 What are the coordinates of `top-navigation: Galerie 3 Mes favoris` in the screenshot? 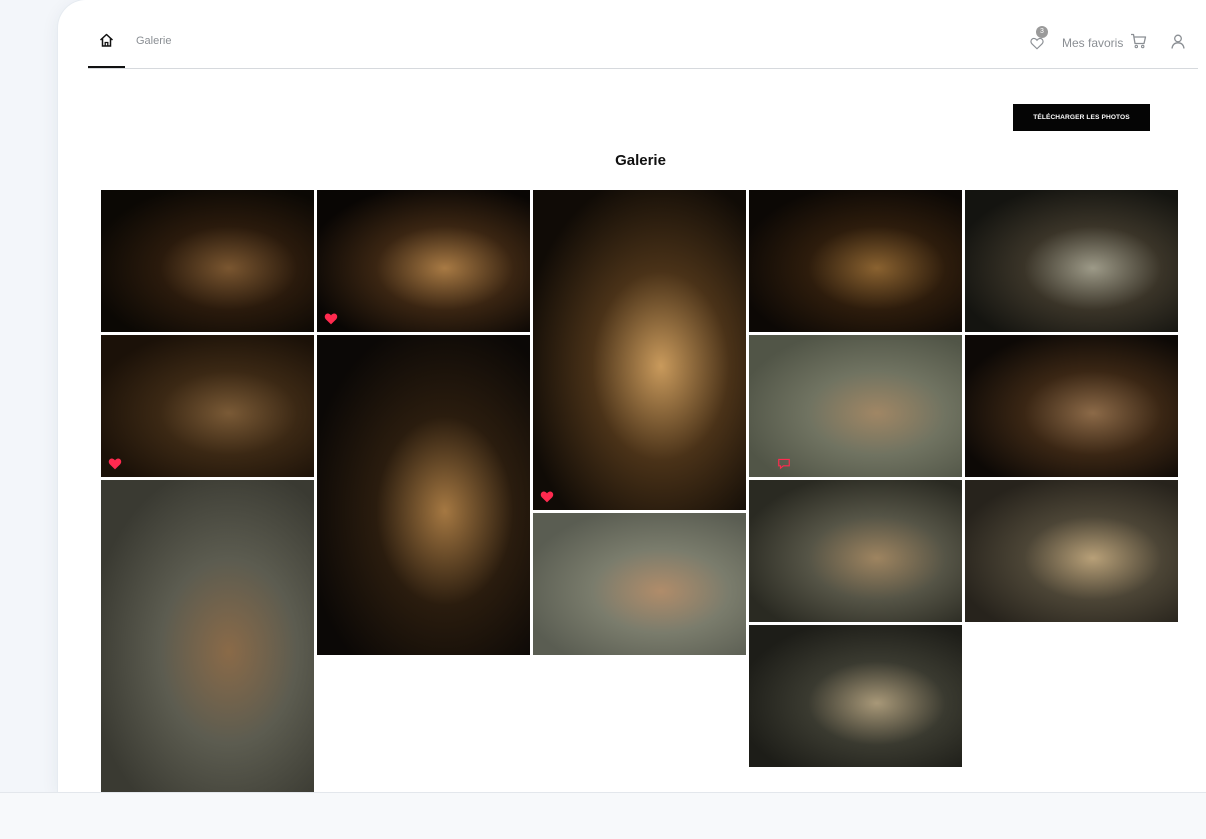 It's located at (643, 45).